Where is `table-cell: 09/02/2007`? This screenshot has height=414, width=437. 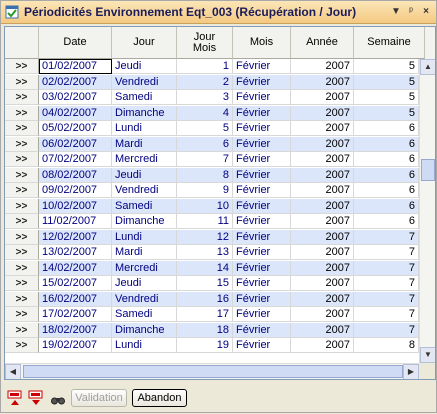
table-cell: 09/02/2007 is located at coordinates (75, 190).